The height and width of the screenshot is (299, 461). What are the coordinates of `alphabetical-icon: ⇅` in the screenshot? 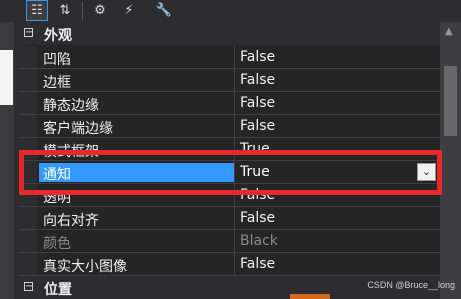 It's located at (65, 10).